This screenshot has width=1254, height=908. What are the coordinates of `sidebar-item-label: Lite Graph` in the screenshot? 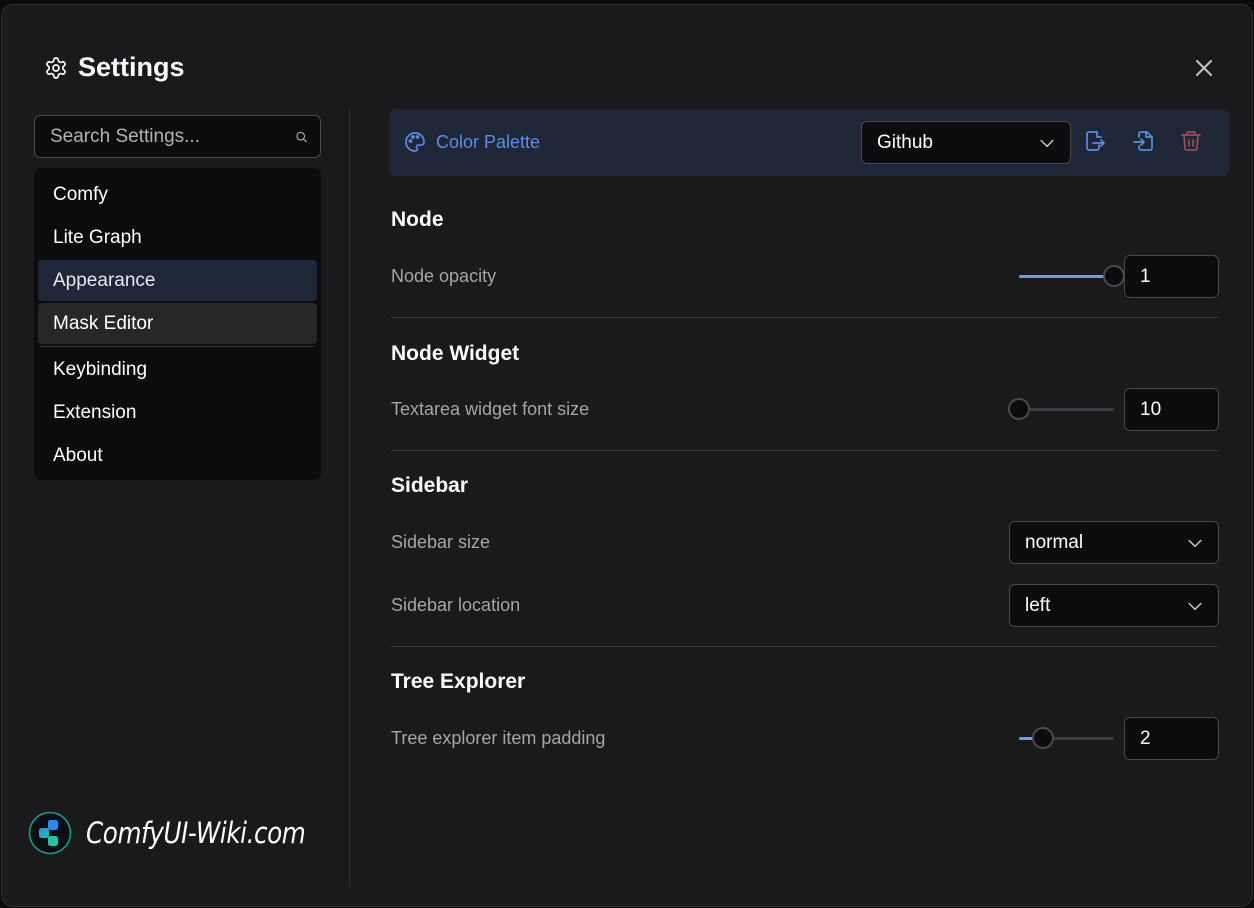 It's located at (97, 237).